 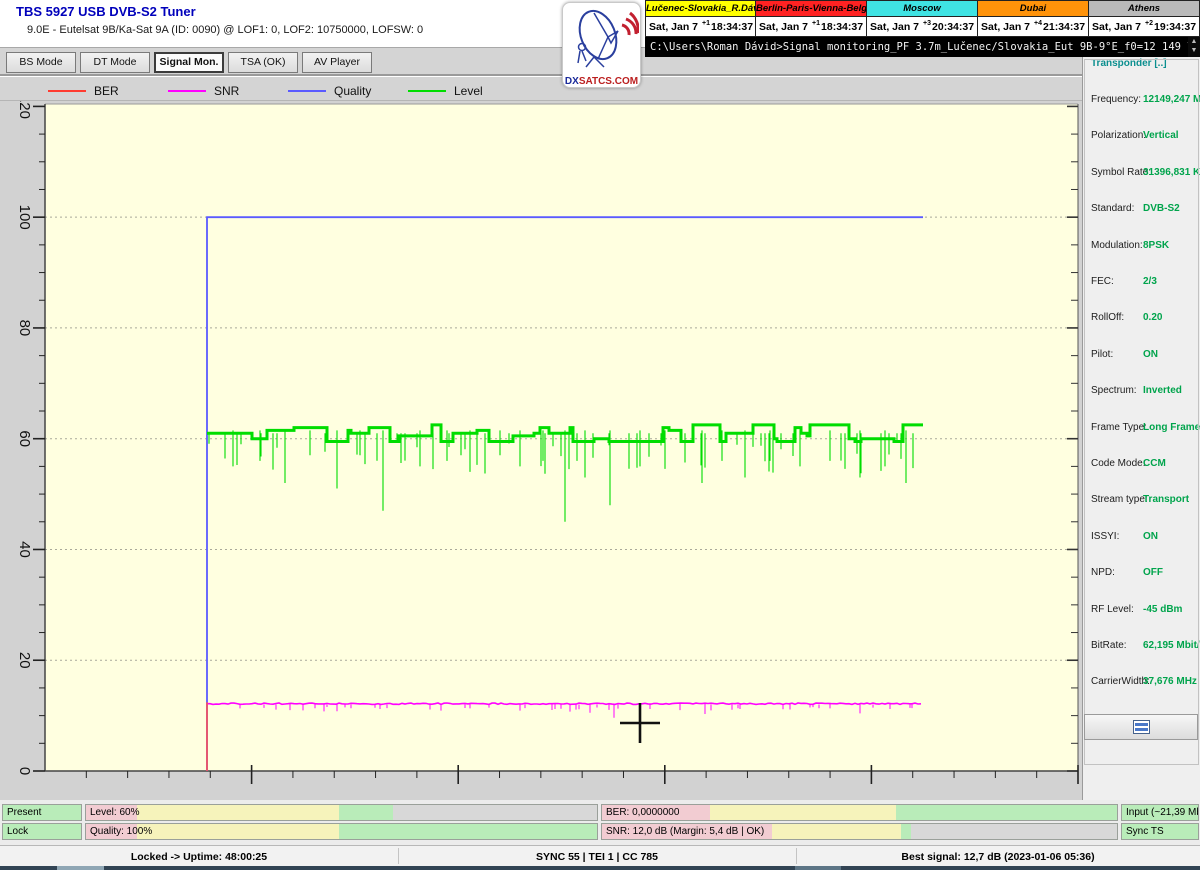 I want to click on ts-capture-button, so click(x=1141, y=727).